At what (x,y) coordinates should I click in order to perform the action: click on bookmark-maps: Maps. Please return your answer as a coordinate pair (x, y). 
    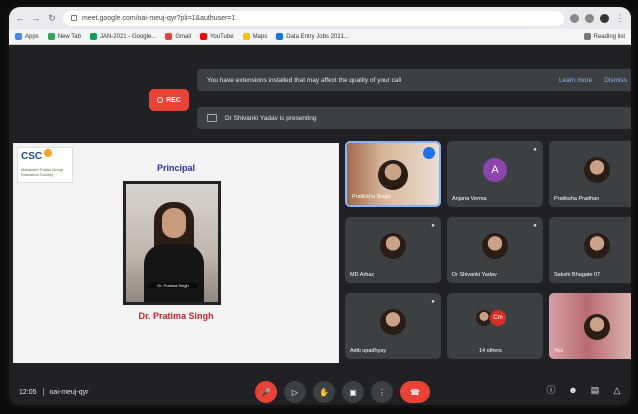
    Looking at the image, I should click on (255, 36).